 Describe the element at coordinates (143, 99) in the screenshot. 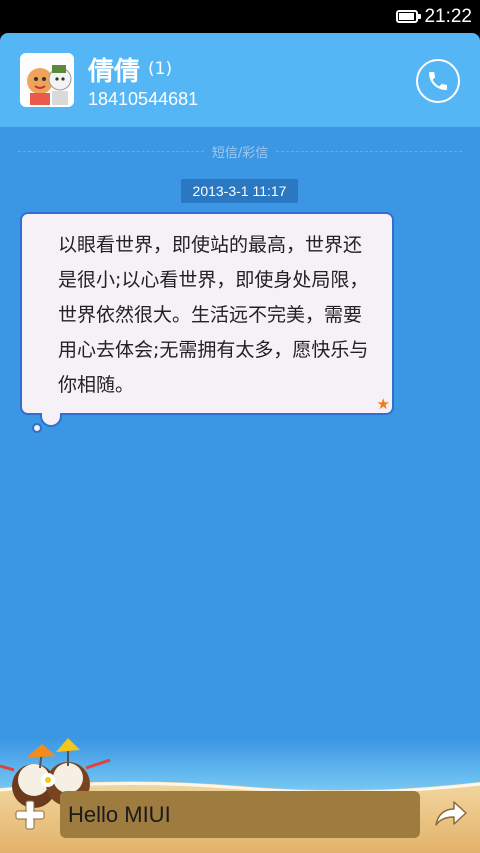

I see `contact-phone-number: 18410544681` at that location.